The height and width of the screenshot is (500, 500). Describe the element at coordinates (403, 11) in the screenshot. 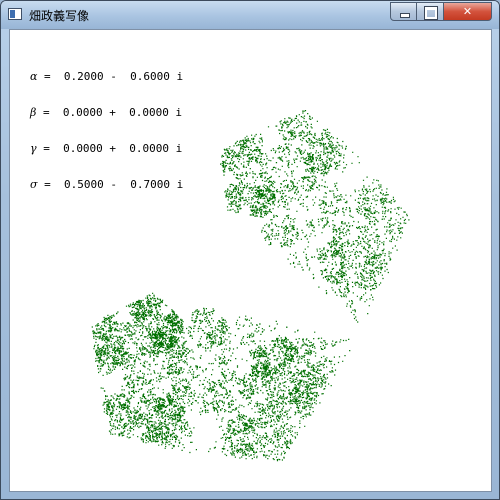

I see `minimize-button` at that location.